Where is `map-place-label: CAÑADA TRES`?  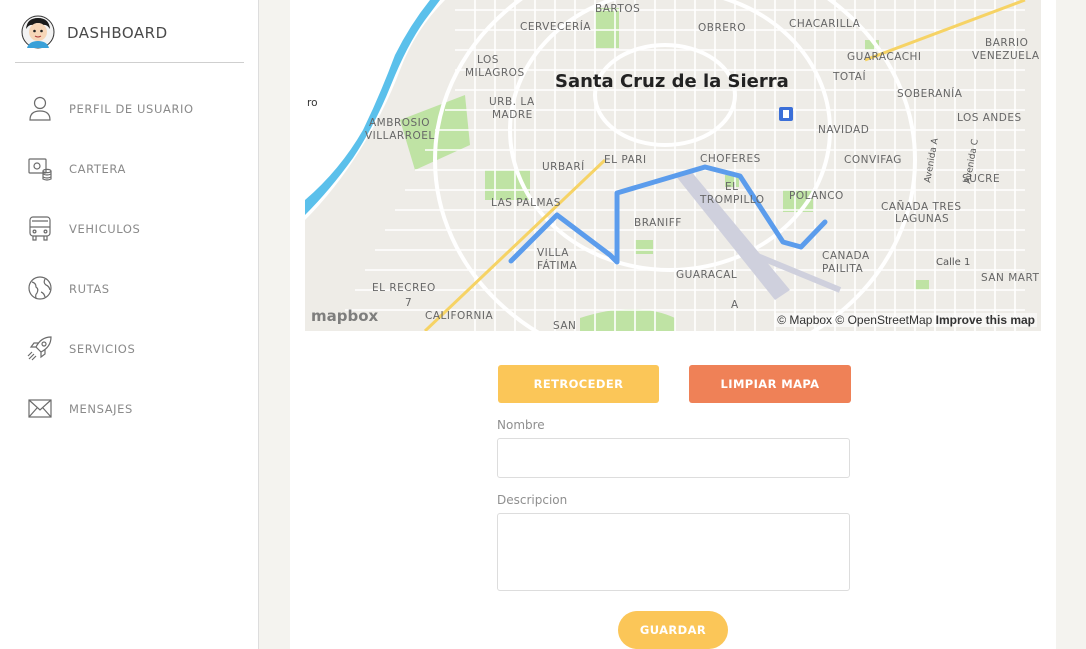
map-place-label: CAÑADA TRES is located at coordinates (921, 206).